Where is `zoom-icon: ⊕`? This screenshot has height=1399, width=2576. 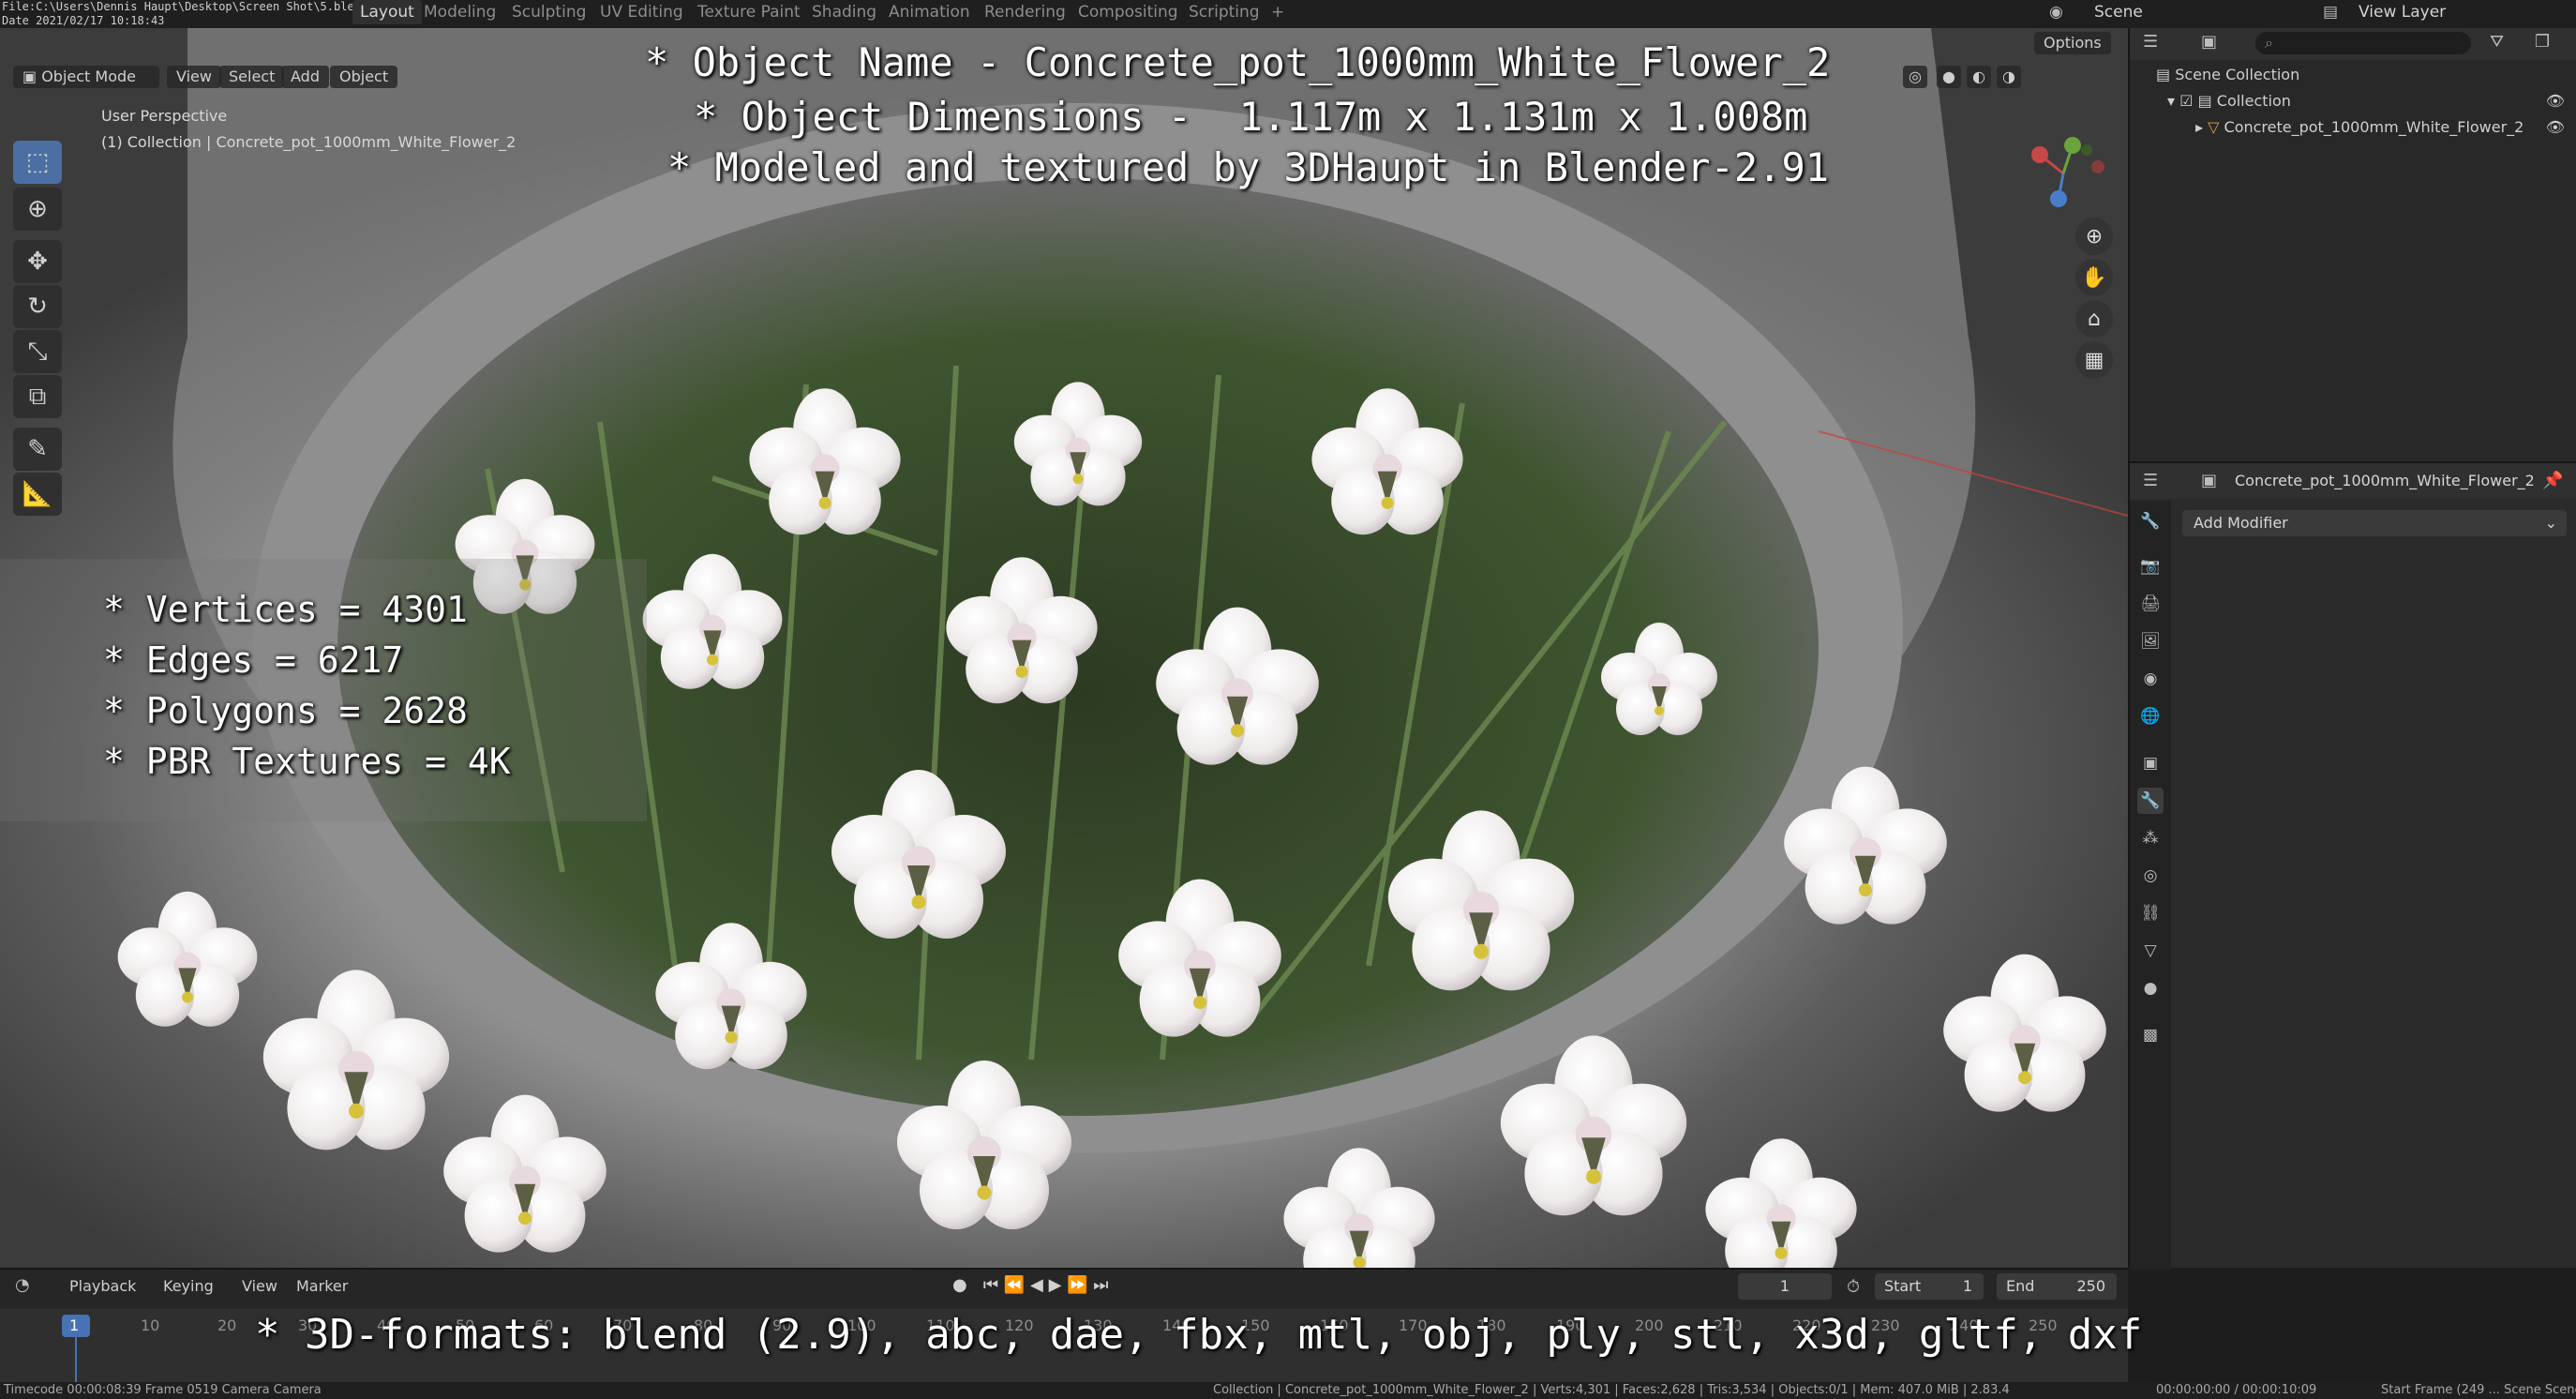
zoom-icon: ⊕ is located at coordinates (2094, 236).